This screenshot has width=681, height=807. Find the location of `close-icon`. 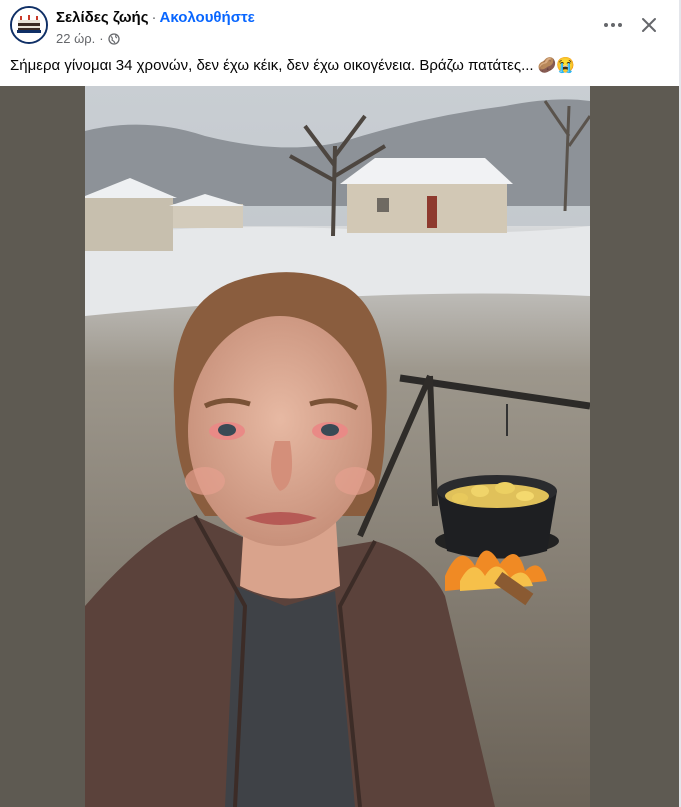

close-icon is located at coordinates (649, 25).